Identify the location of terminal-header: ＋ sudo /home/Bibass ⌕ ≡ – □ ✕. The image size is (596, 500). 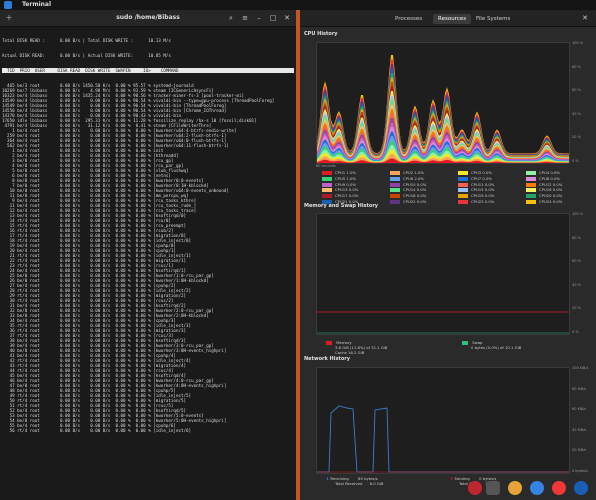
(148, 18).